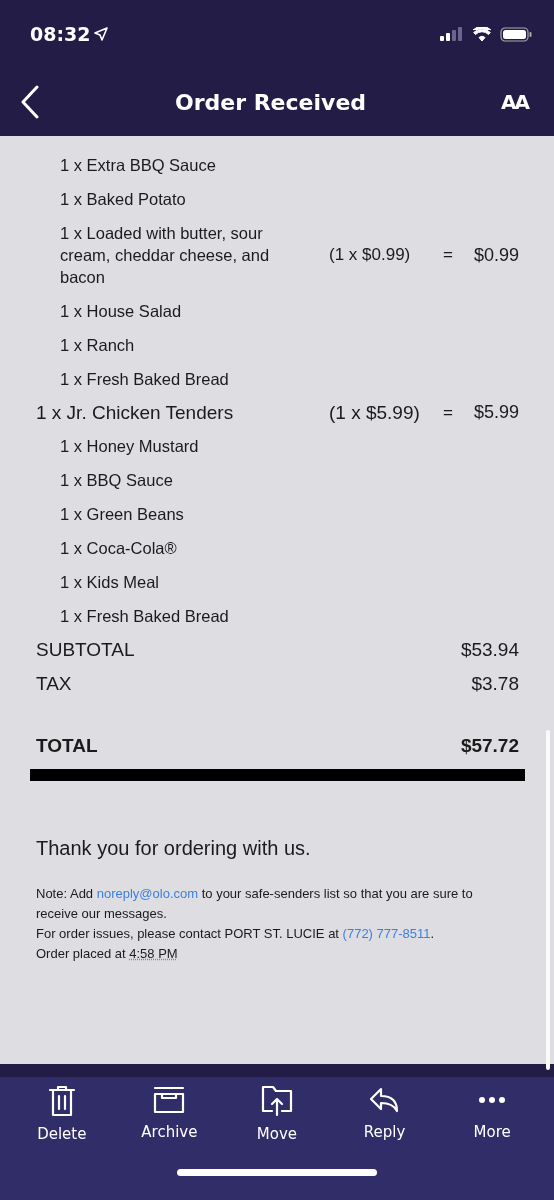 The height and width of the screenshot is (1200, 554). Describe the element at coordinates (85, 650) in the screenshot. I see `summary-label: SUBTOTAL` at that location.